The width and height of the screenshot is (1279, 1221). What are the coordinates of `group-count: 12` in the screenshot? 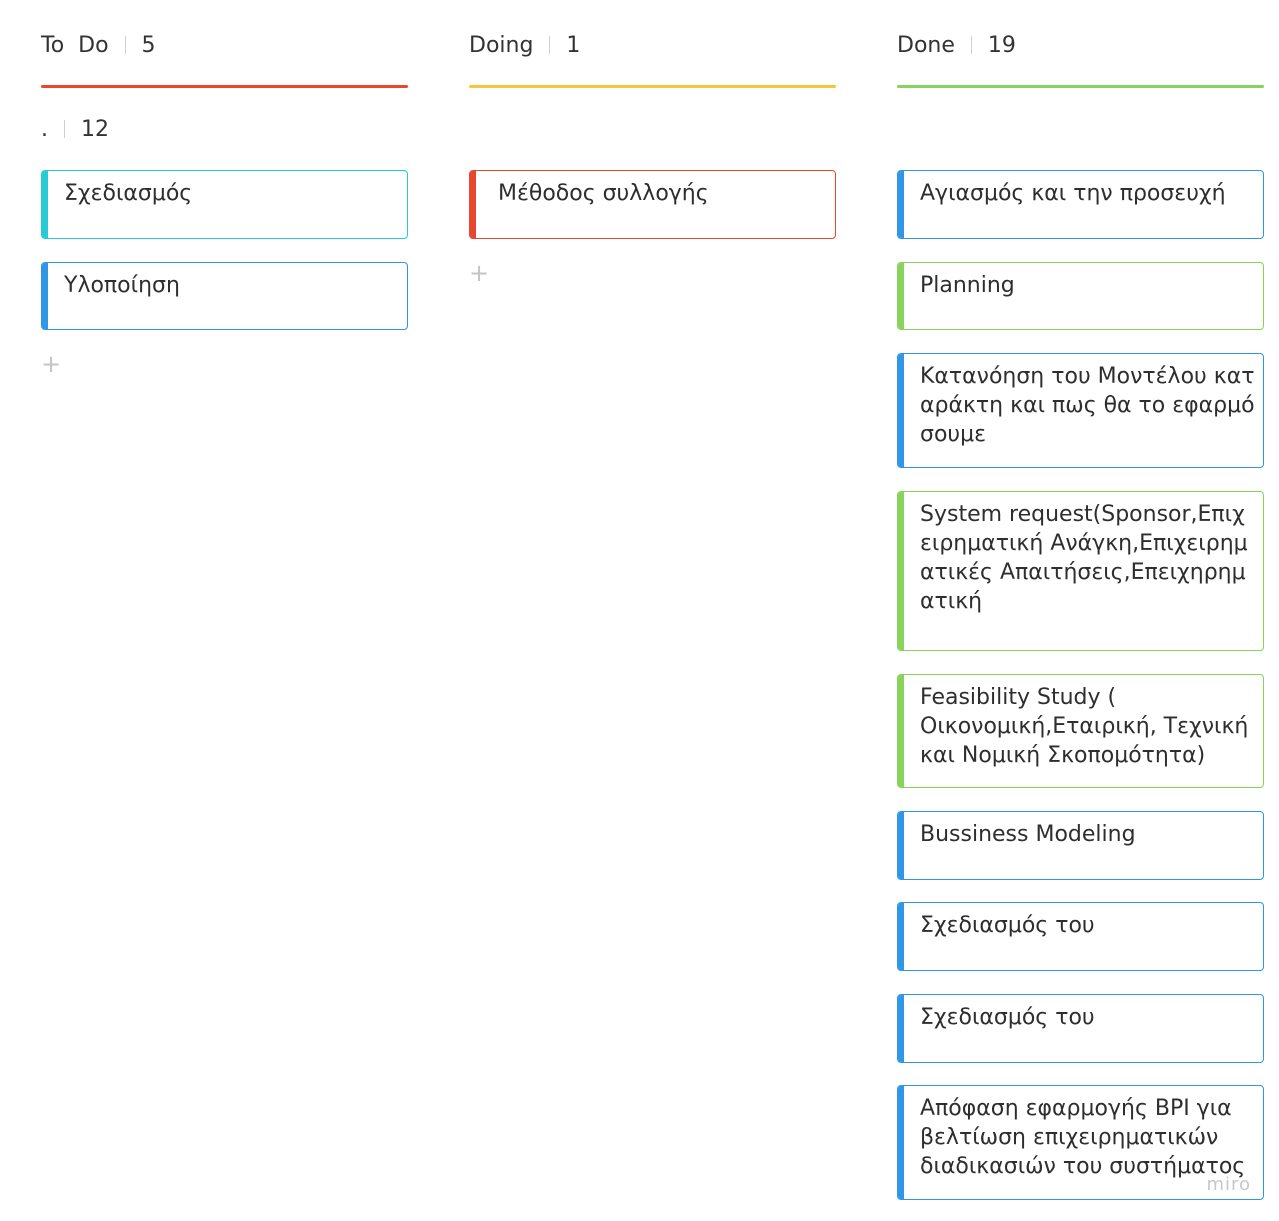 It's located at (95, 129).